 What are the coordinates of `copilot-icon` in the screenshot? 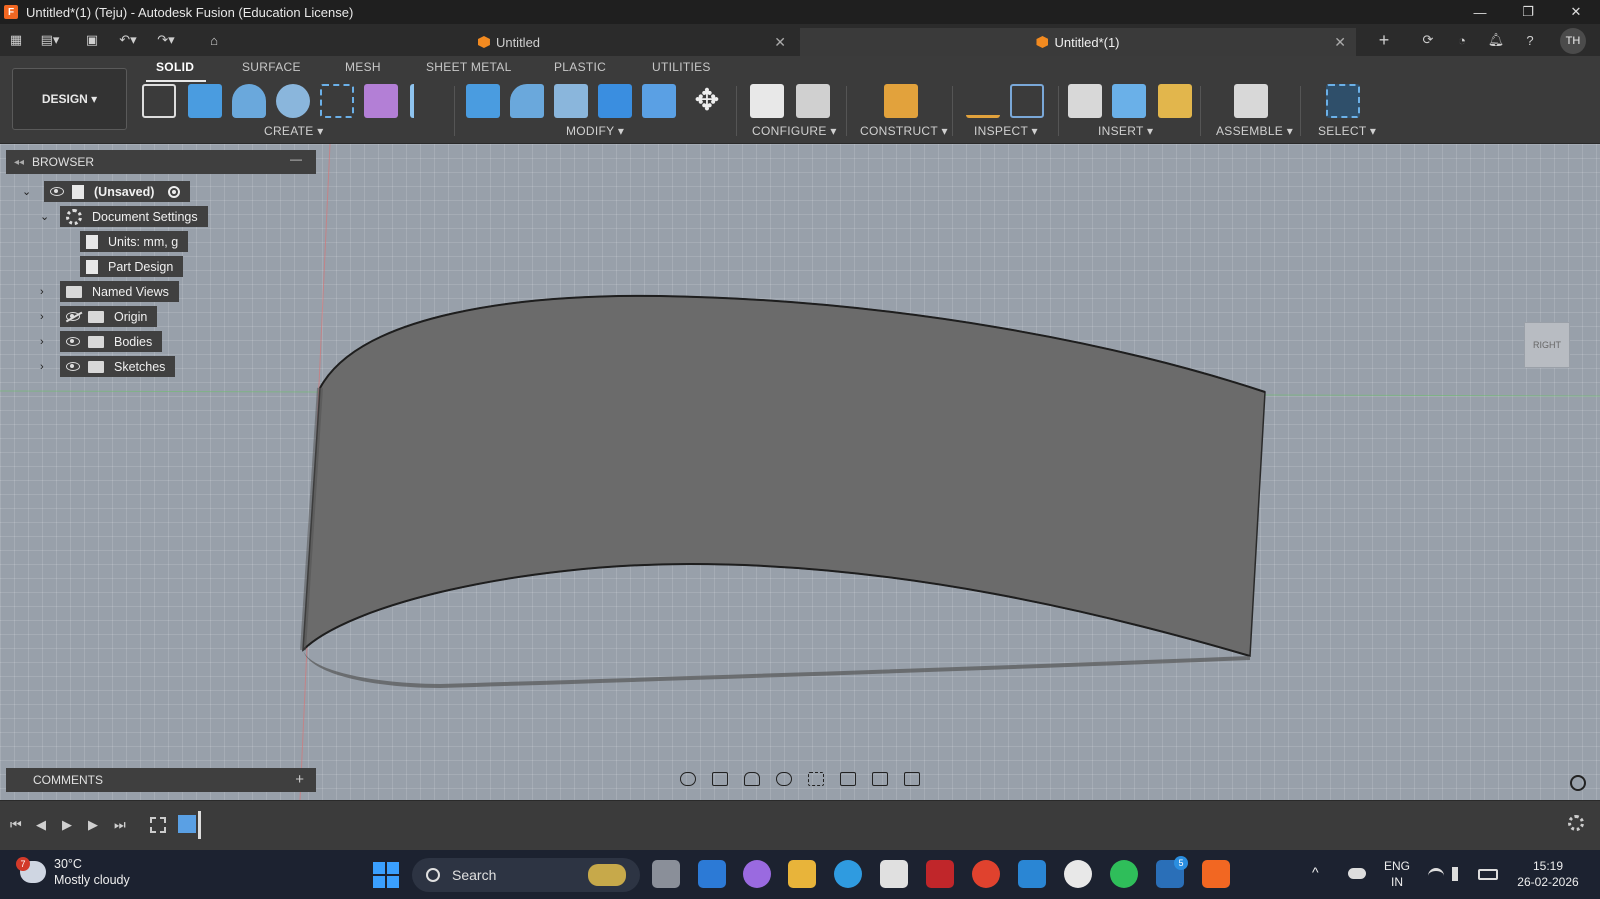 It's located at (757, 874).